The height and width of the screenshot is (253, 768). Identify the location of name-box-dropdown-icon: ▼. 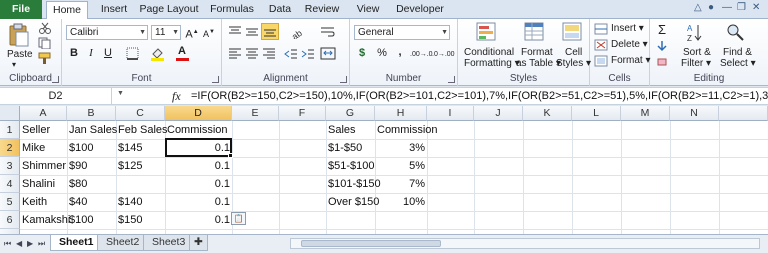
(120, 93).